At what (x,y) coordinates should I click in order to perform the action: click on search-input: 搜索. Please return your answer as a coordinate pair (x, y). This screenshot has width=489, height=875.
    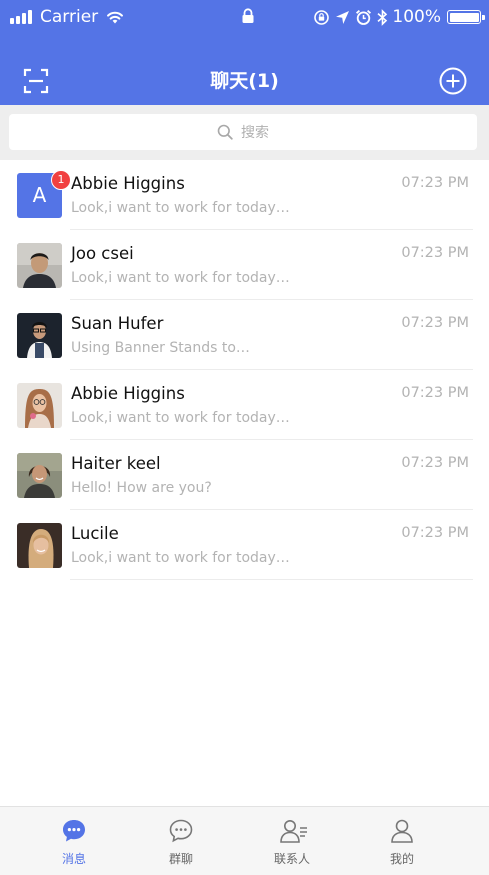
    Looking at the image, I should click on (243, 132).